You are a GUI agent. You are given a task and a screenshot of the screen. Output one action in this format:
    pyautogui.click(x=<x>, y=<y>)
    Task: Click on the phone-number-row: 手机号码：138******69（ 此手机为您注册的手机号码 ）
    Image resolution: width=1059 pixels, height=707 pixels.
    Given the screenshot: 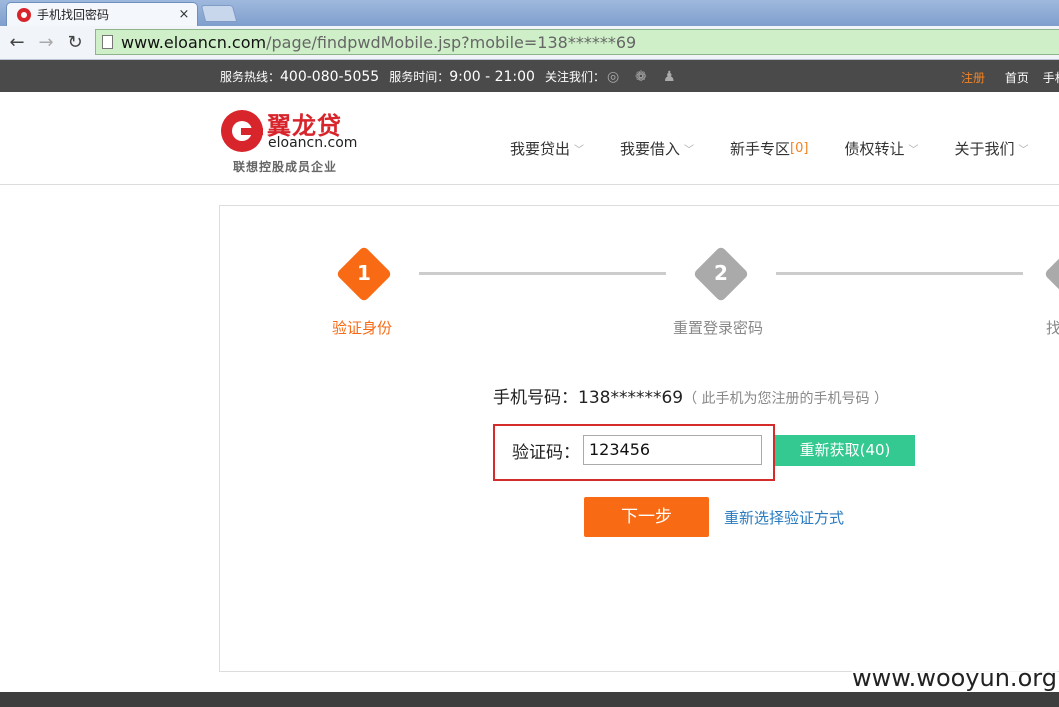 What is the action you would take?
    pyautogui.click(x=690, y=395)
    